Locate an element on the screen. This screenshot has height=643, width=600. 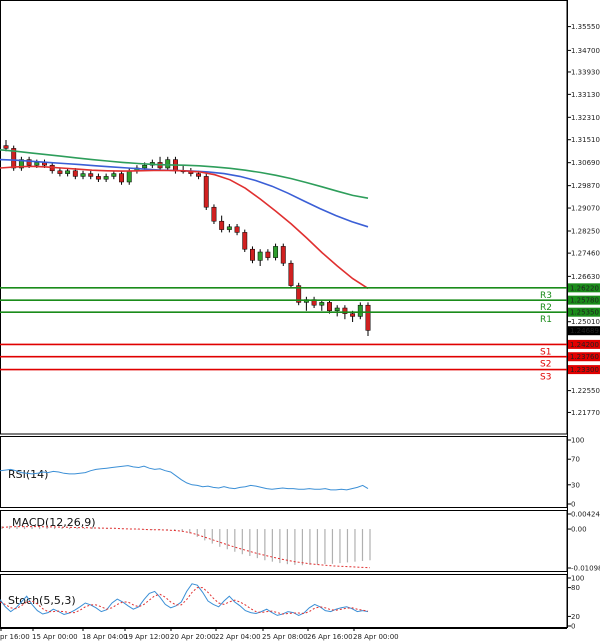
time-label: 15 Apr 00:00 is located at coordinates (55, 637).